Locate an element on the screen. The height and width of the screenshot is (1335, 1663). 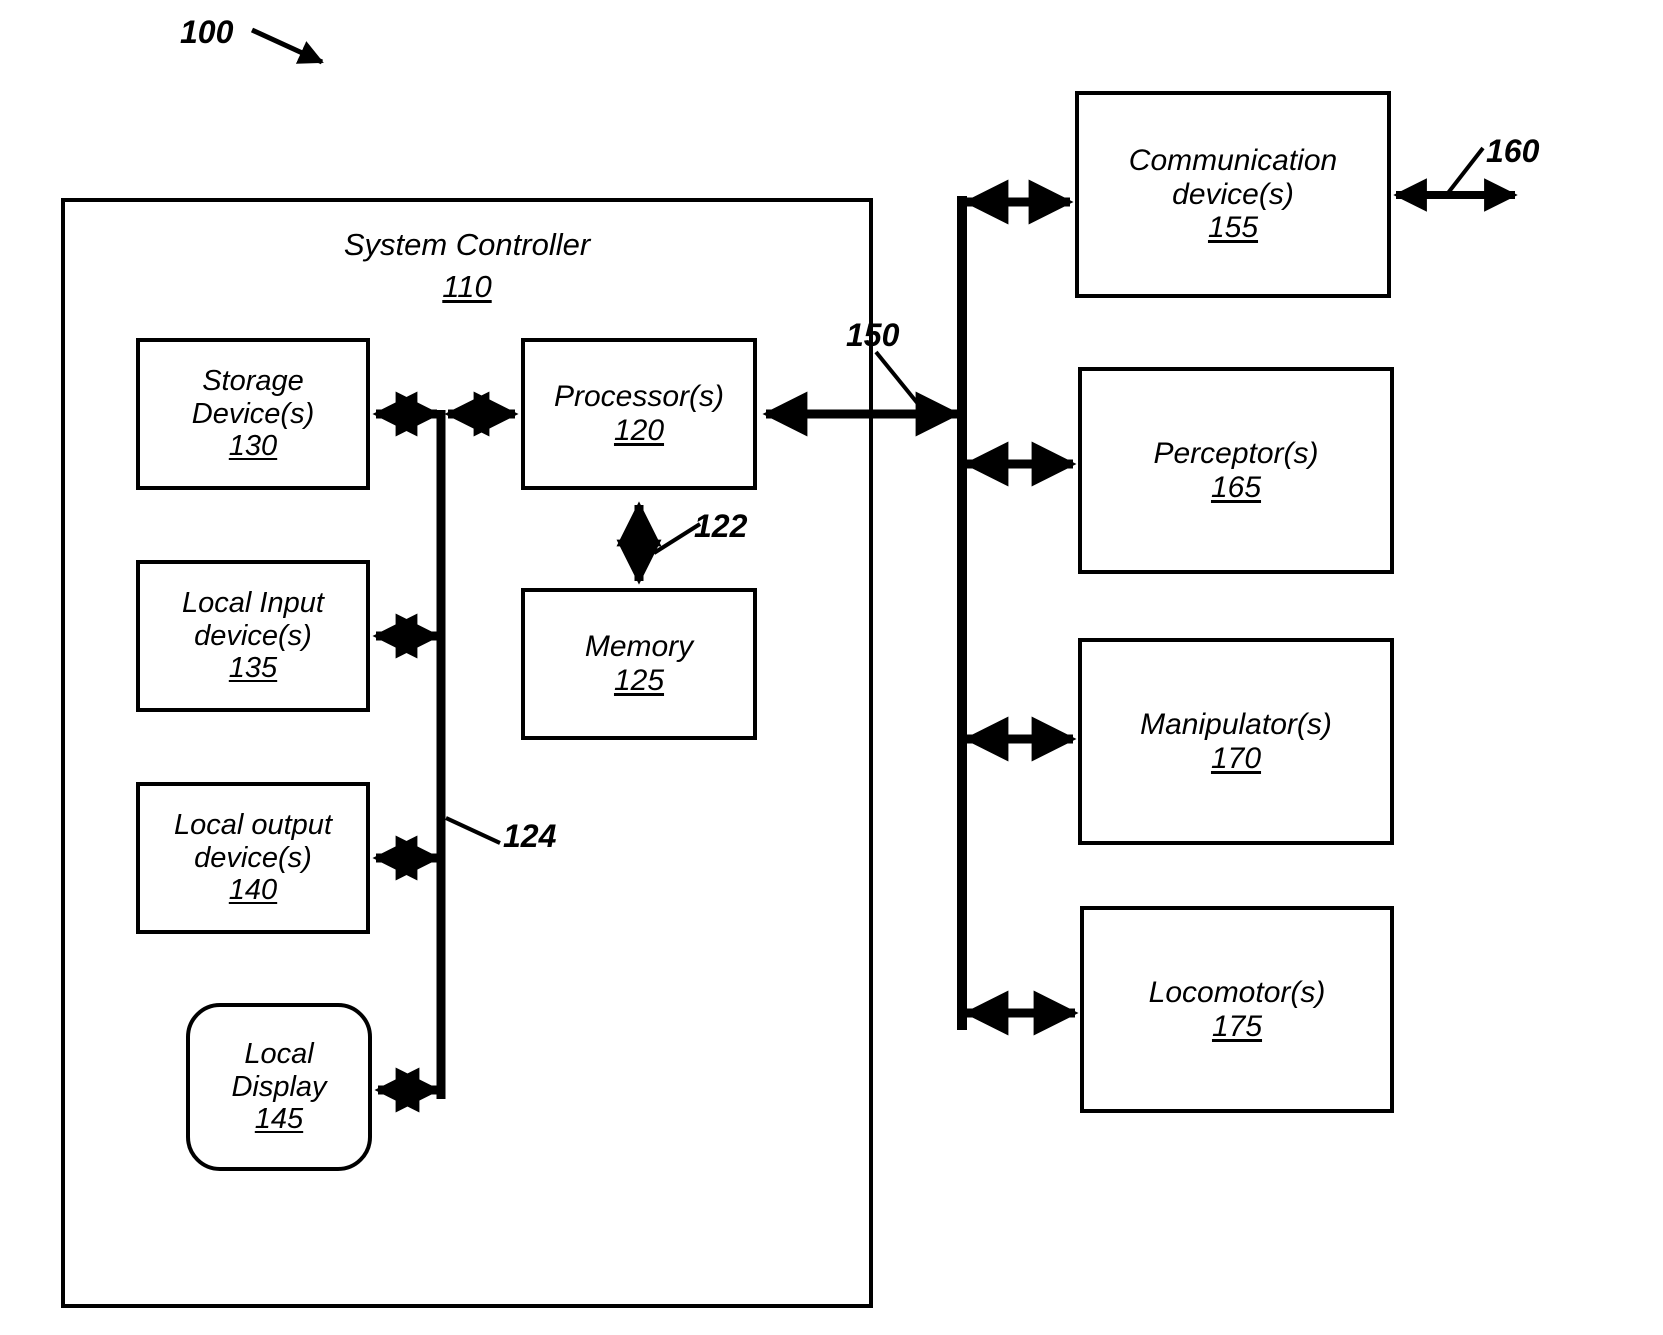
ref-numeral-122: 122 is located at coordinates (721, 526).